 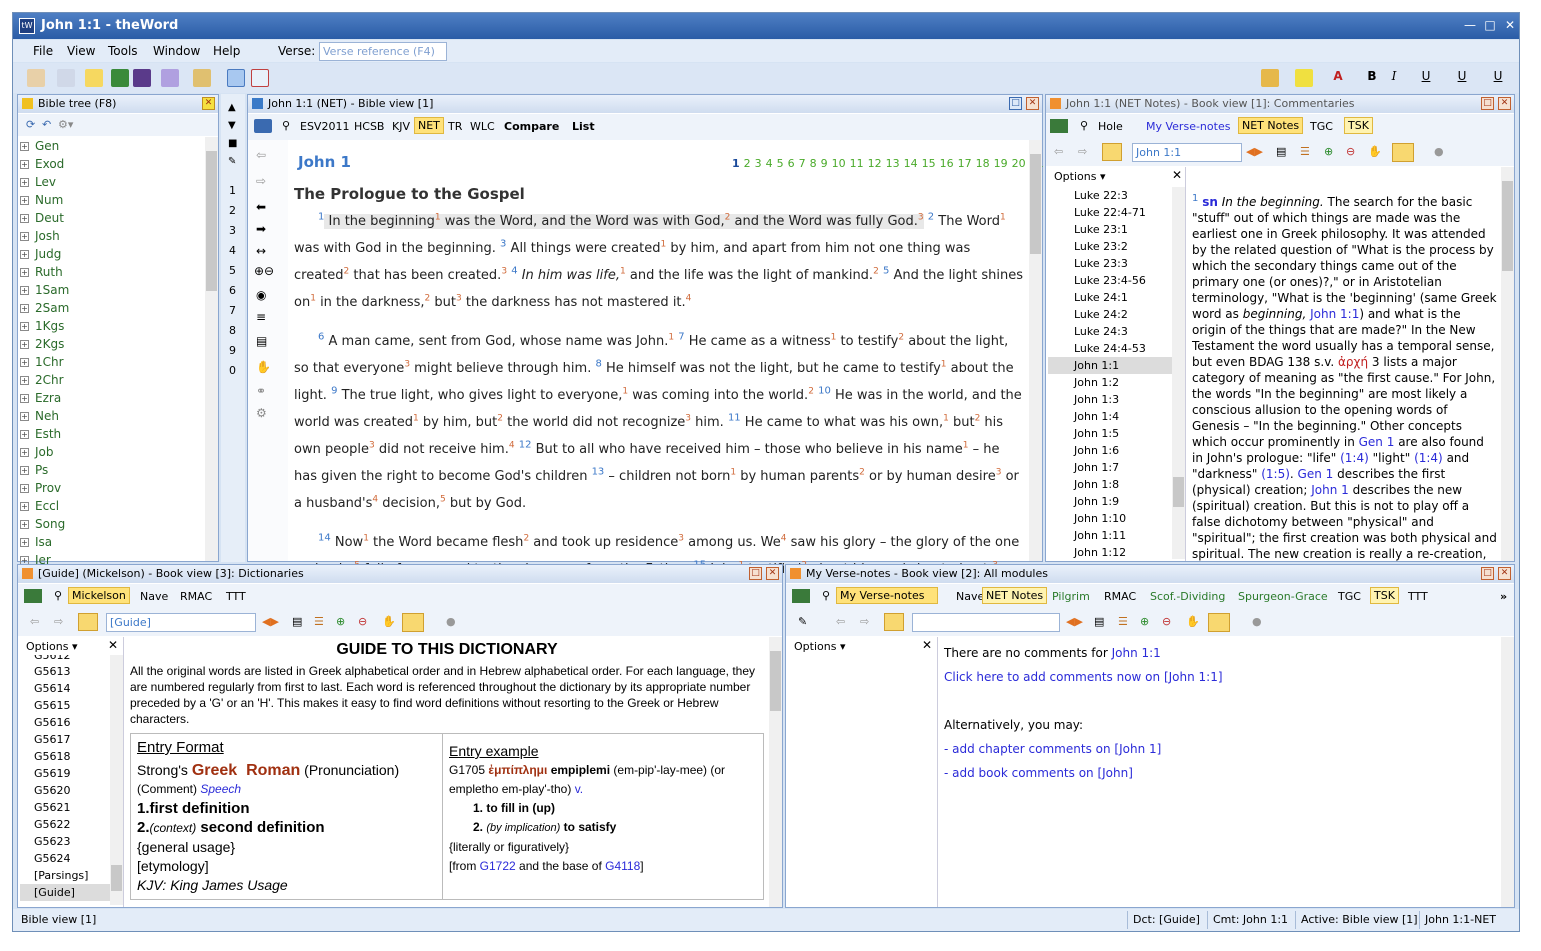 What do you see at coordinates (1426, 78) in the screenshot?
I see `underline-icon: U` at bounding box center [1426, 78].